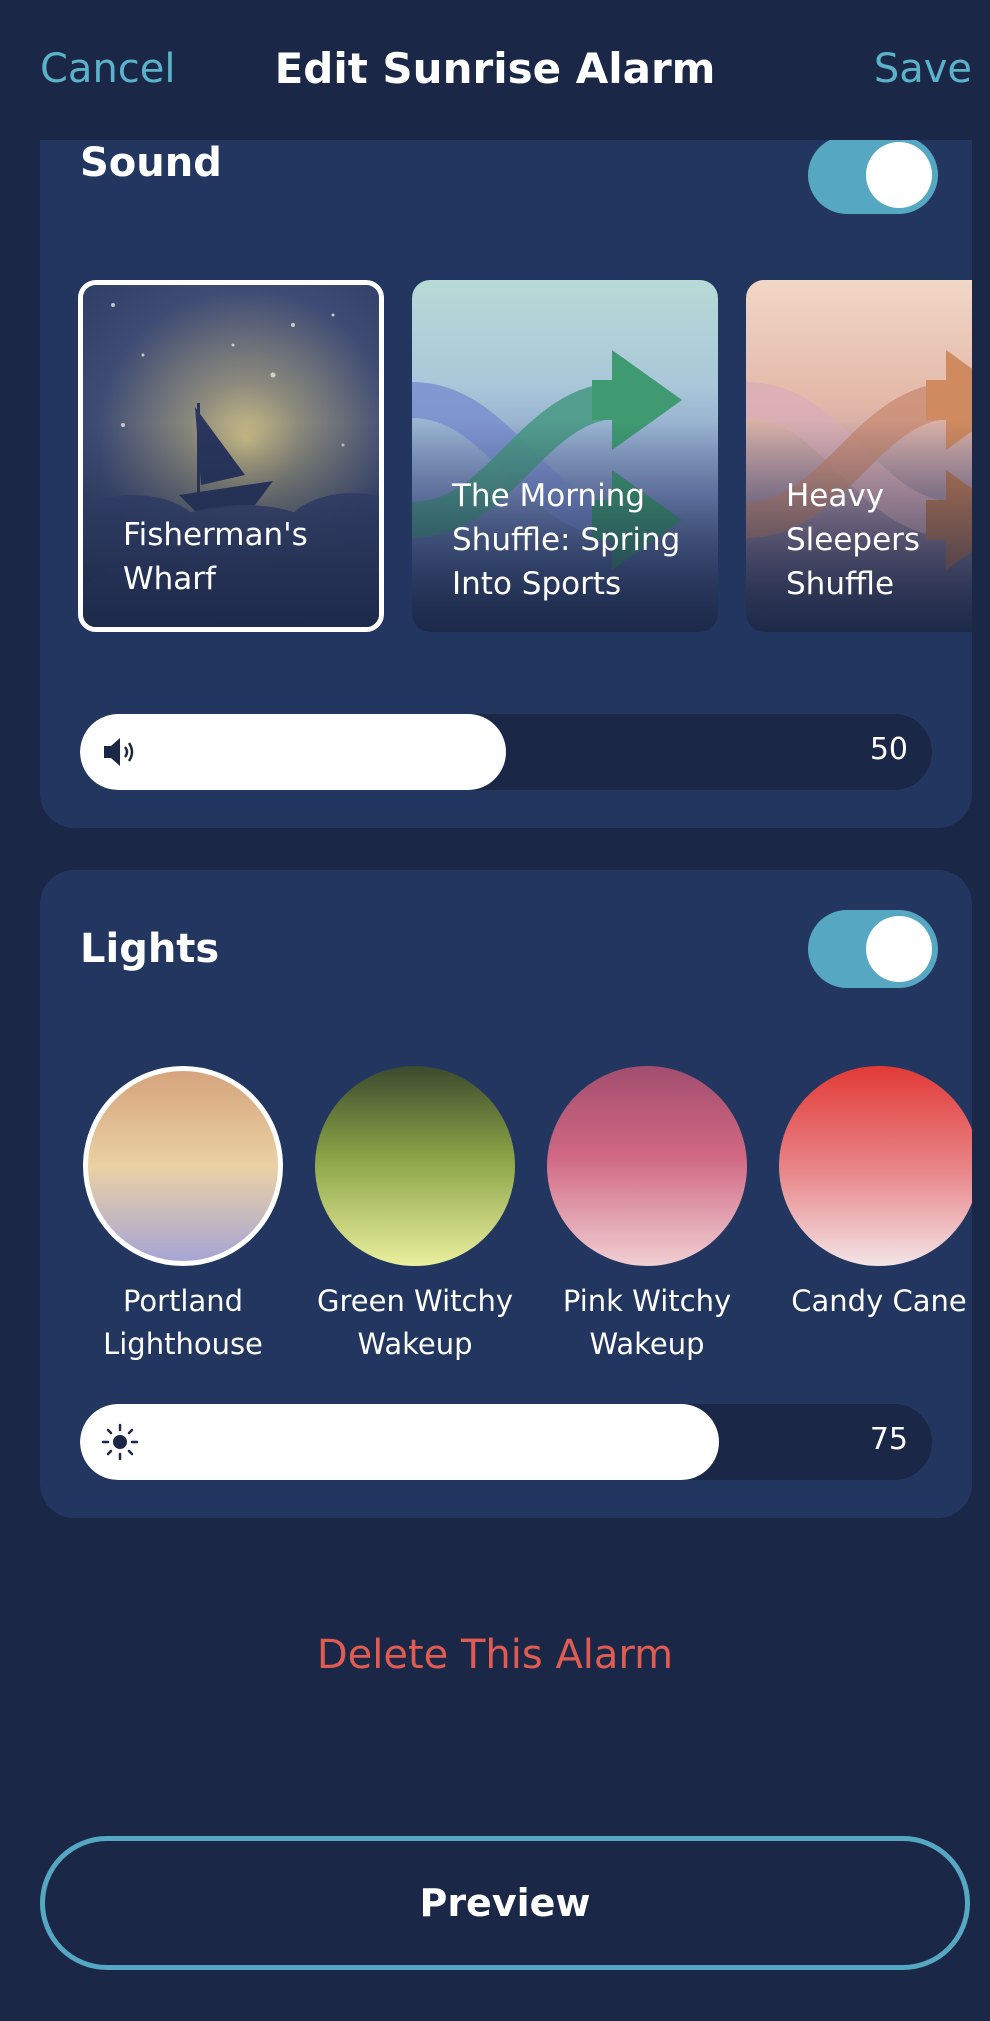 The height and width of the screenshot is (2021, 990). What do you see at coordinates (399, 1442) in the screenshot?
I see `brightness-fill` at bounding box center [399, 1442].